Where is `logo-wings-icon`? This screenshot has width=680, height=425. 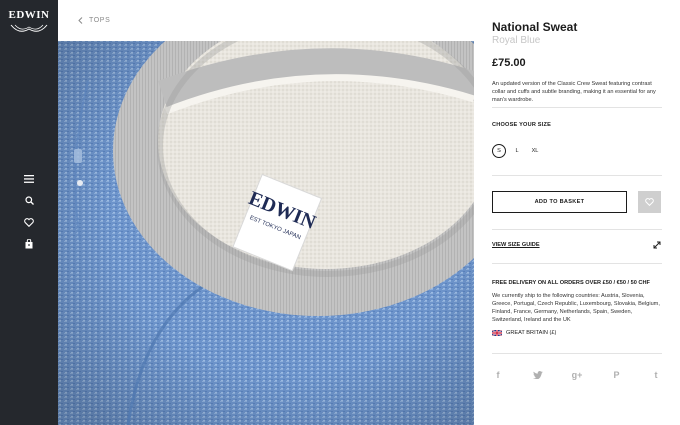
logo-wings-icon is located at coordinates (29, 28).